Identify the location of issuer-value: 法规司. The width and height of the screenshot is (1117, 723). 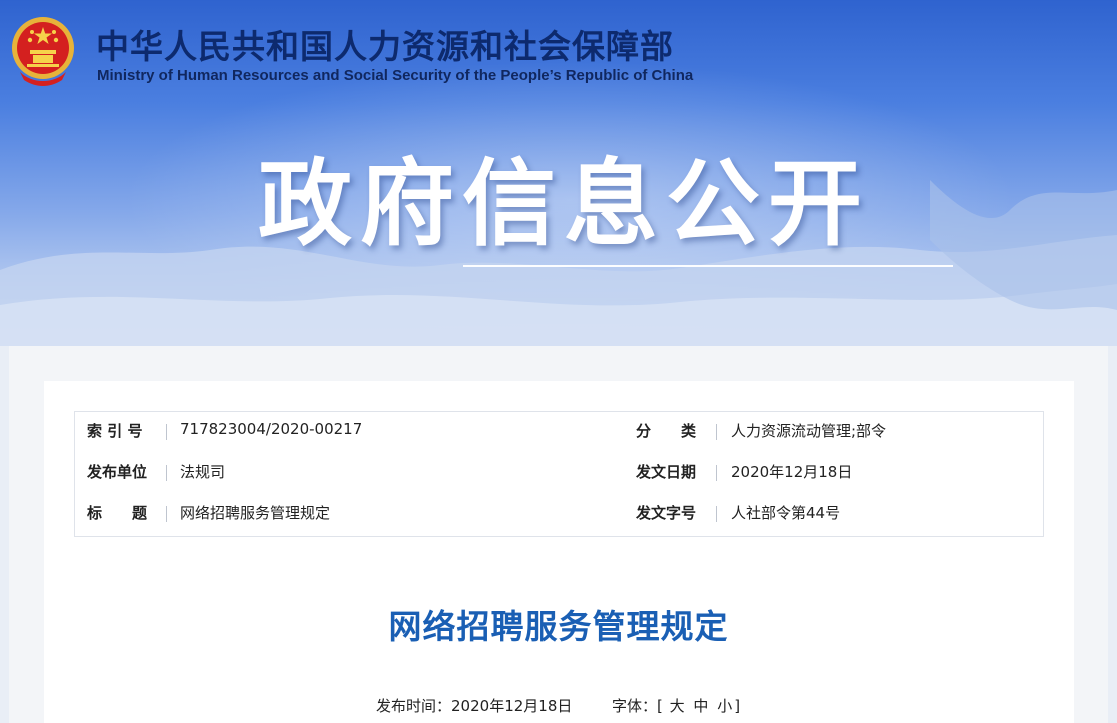
(203, 472).